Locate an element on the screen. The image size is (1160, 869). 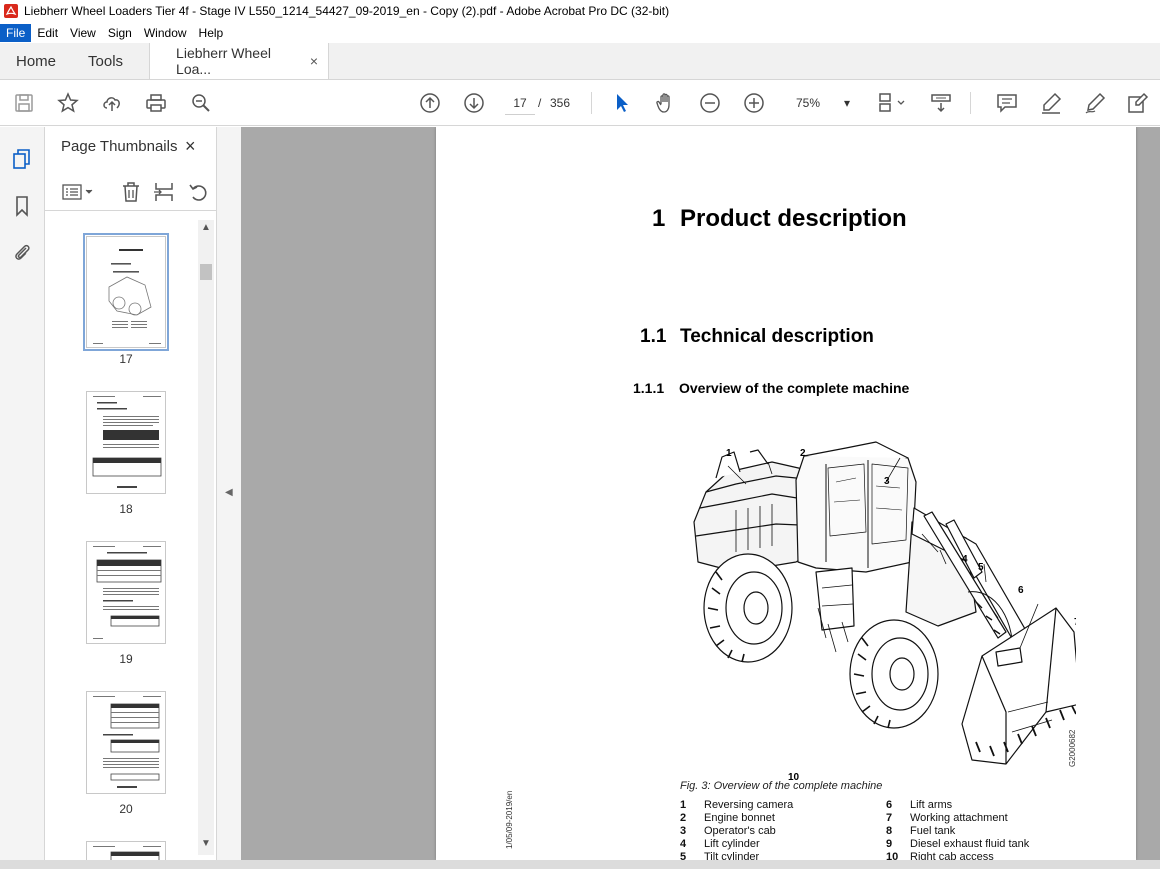
chevron-down-icon: ▾ is located at coordinates (846, 103).